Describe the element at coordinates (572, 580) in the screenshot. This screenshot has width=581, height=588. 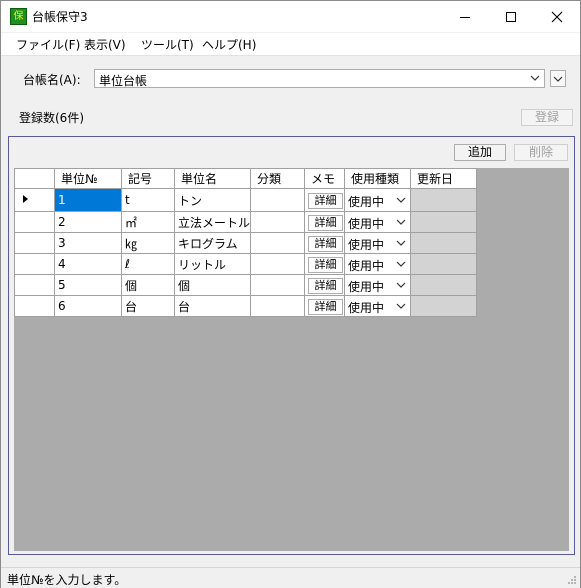
I see `resize-grip-icon` at that location.